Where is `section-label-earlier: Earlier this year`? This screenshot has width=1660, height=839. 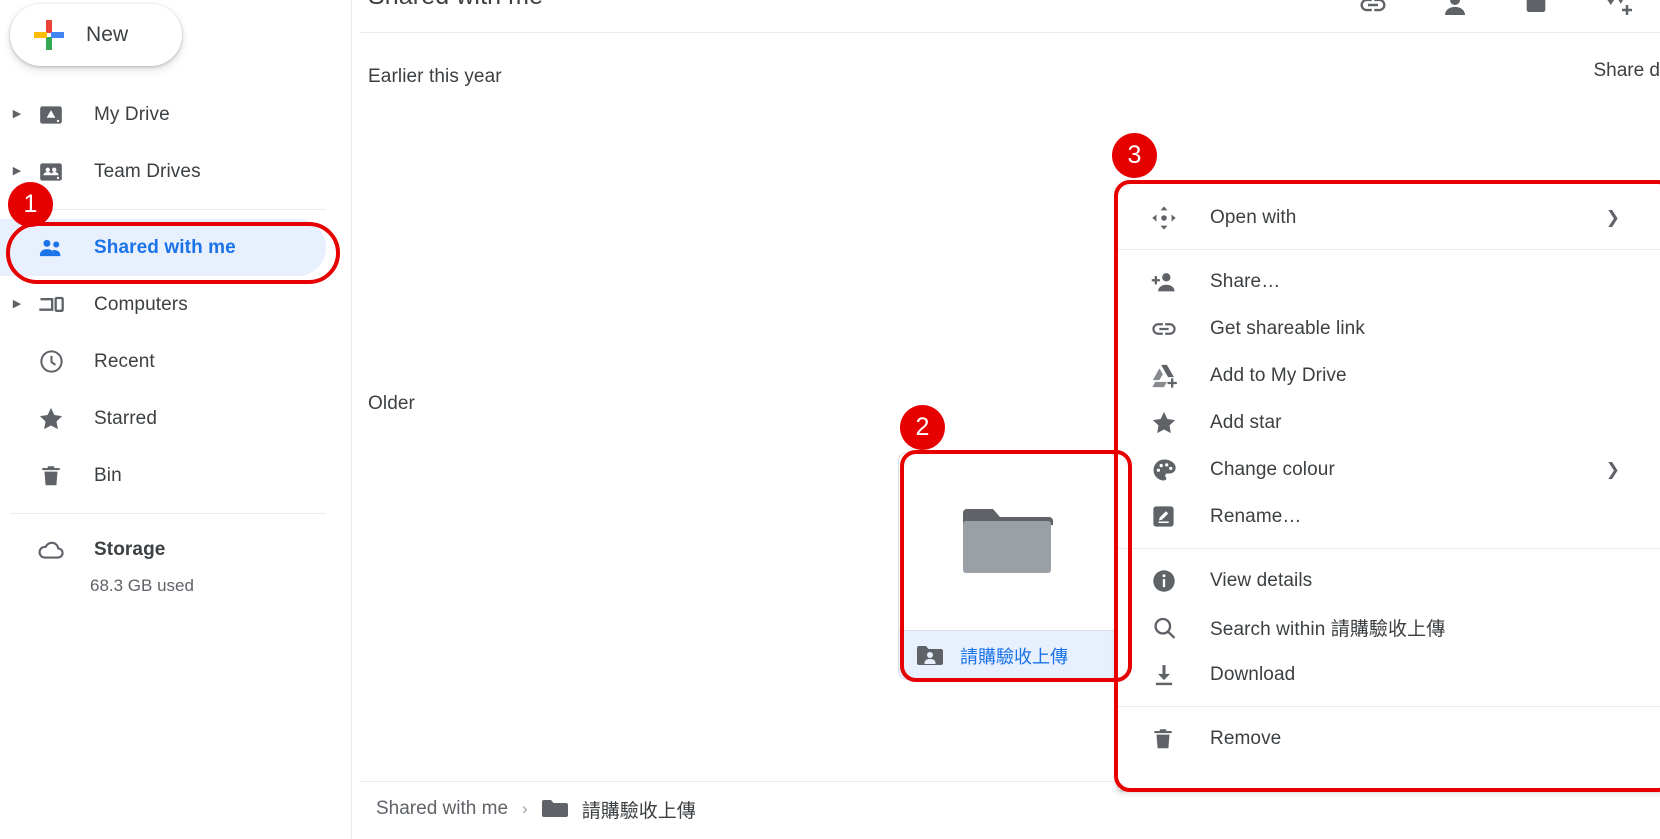
section-label-earlier: Earlier this year is located at coordinates (435, 76).